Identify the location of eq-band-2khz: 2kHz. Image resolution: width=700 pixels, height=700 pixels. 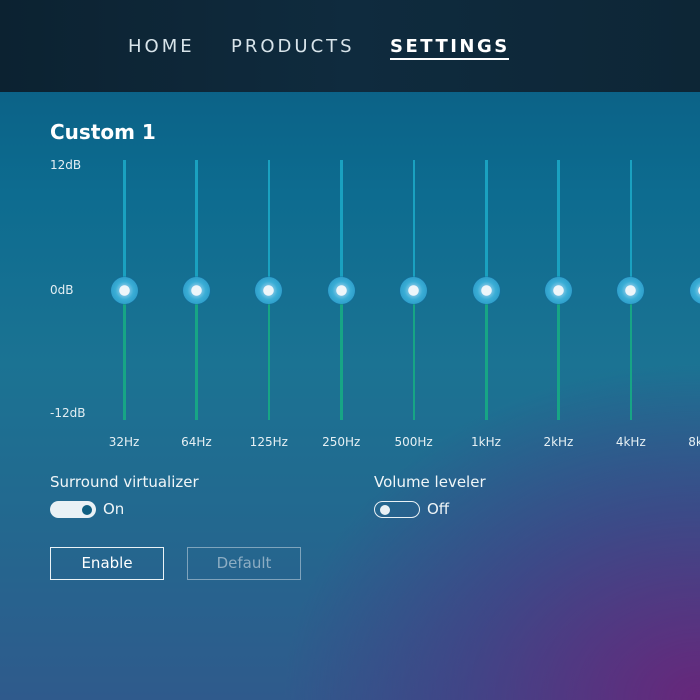
(558, 308).